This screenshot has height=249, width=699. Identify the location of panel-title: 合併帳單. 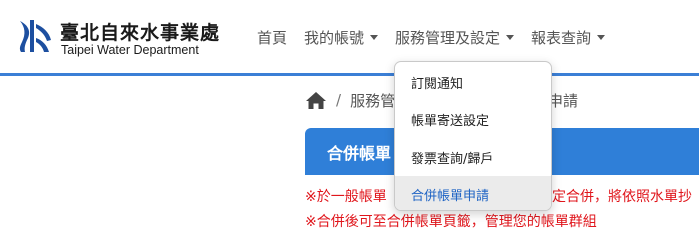
(359, 153).